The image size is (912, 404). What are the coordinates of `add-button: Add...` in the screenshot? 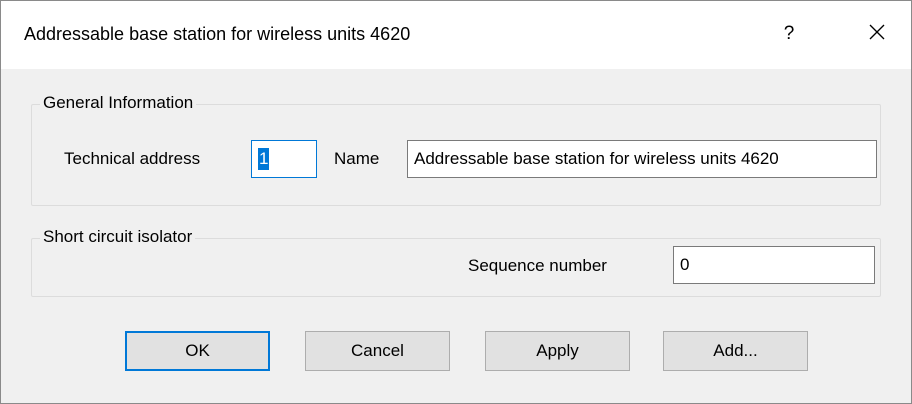 It's located at (735, 351).